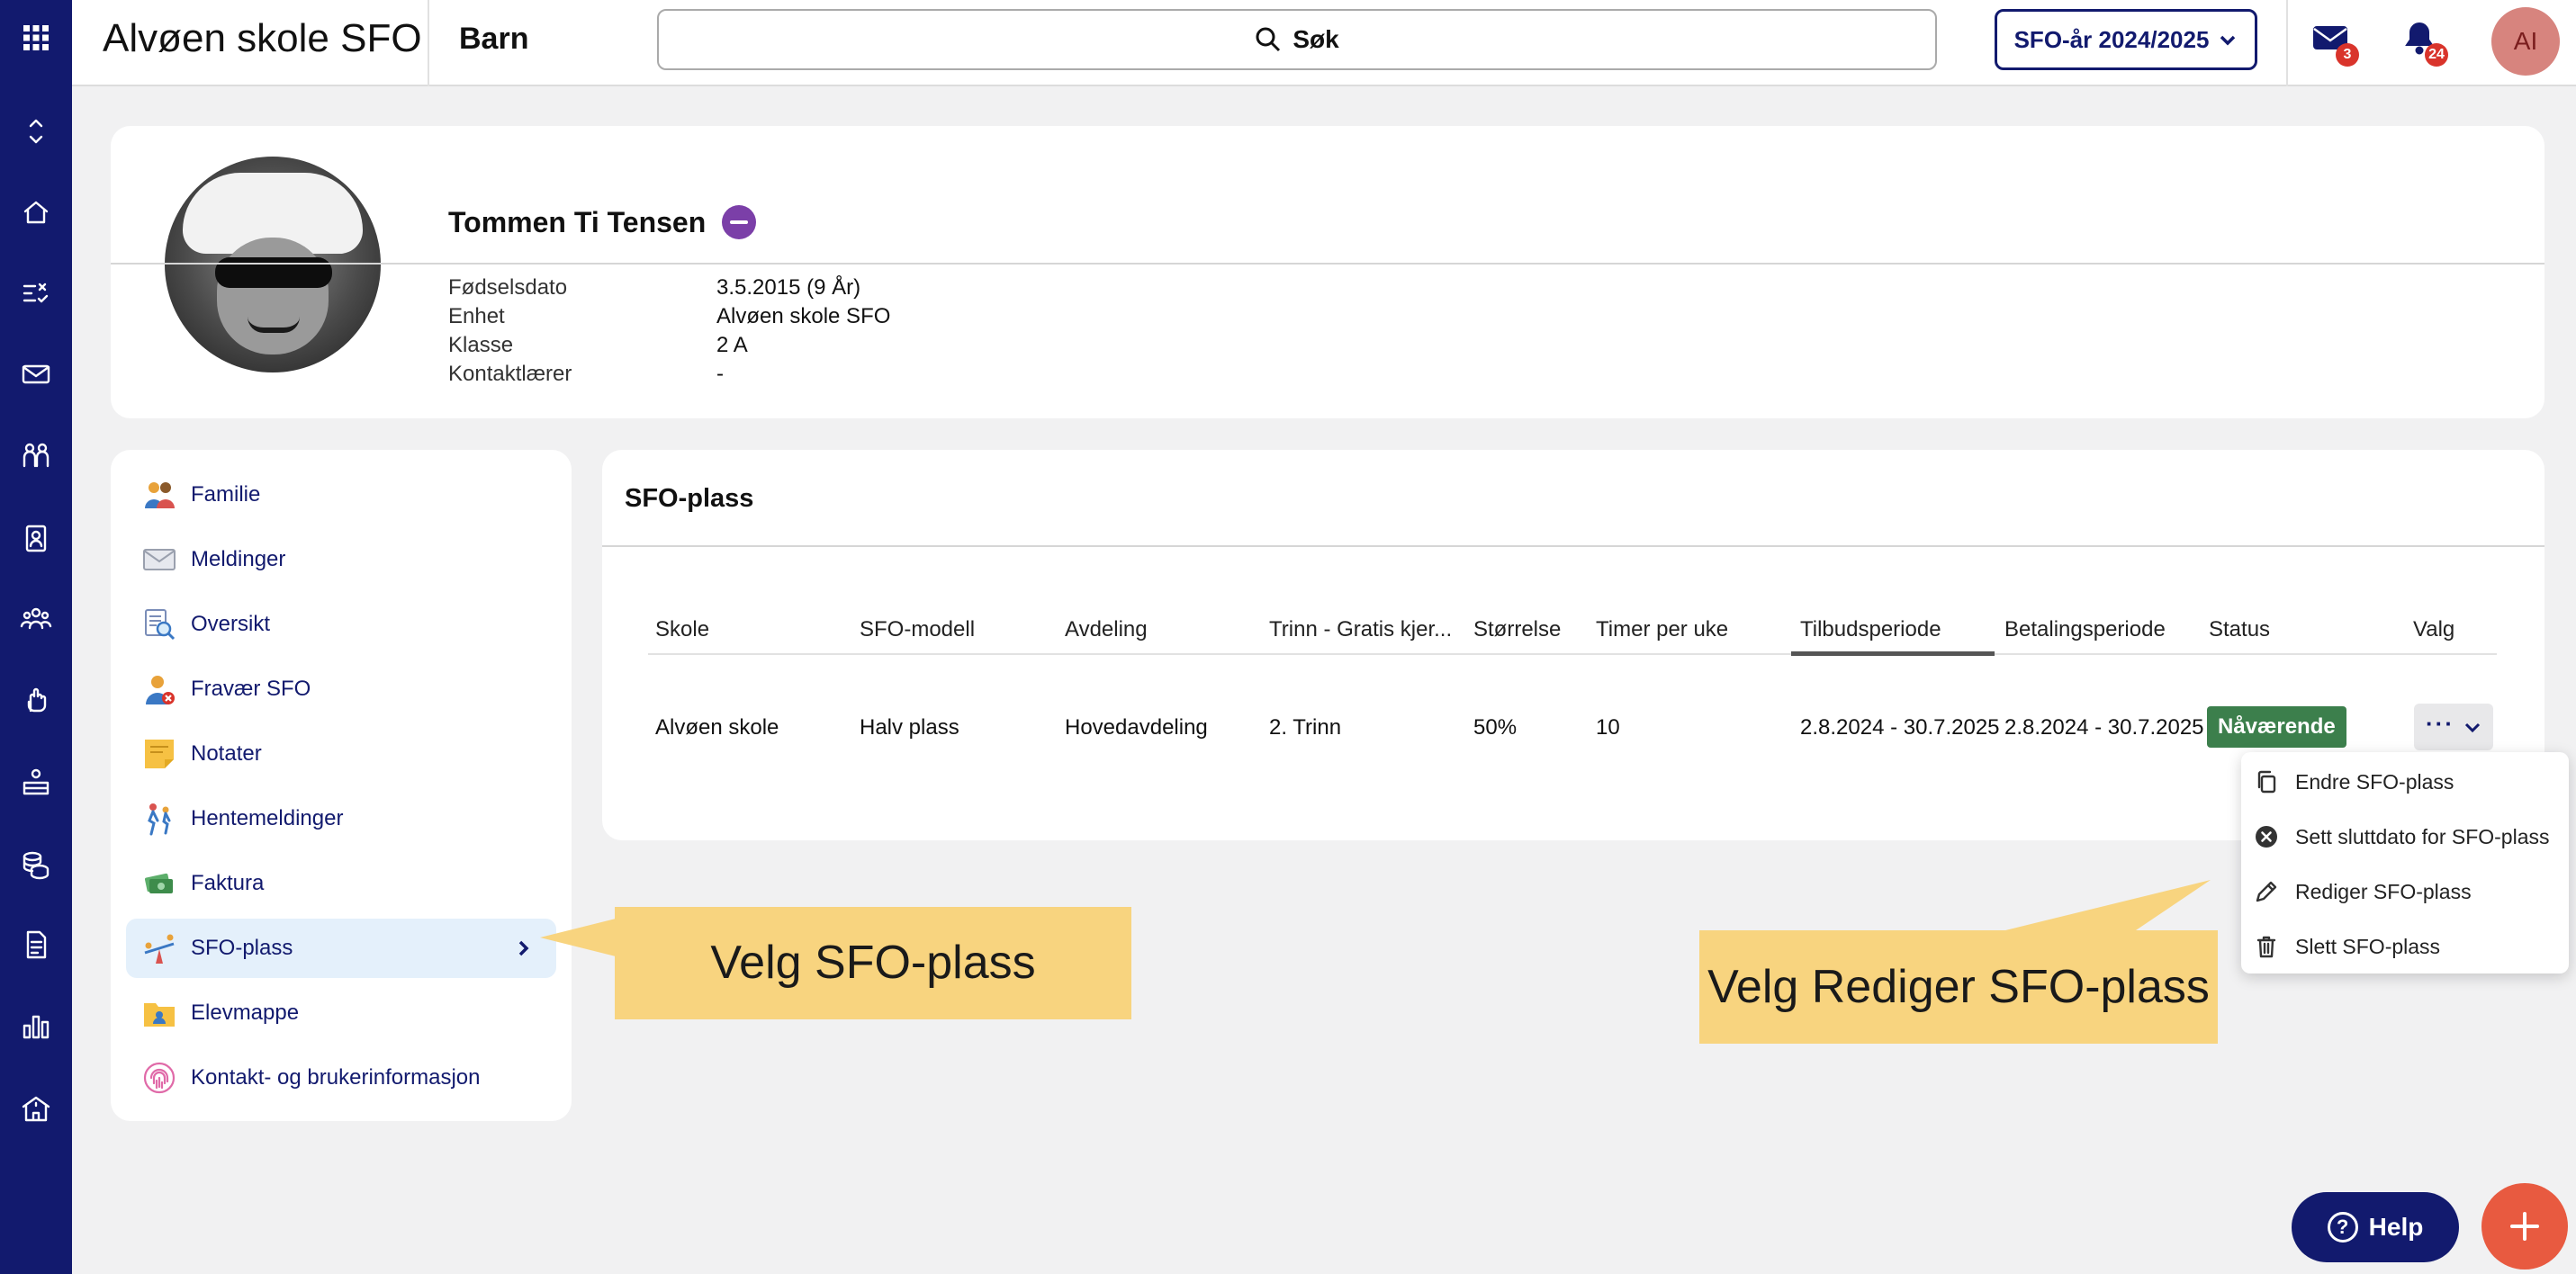  I want to click on nav-item-label: Meldinger, so click(238, 559).